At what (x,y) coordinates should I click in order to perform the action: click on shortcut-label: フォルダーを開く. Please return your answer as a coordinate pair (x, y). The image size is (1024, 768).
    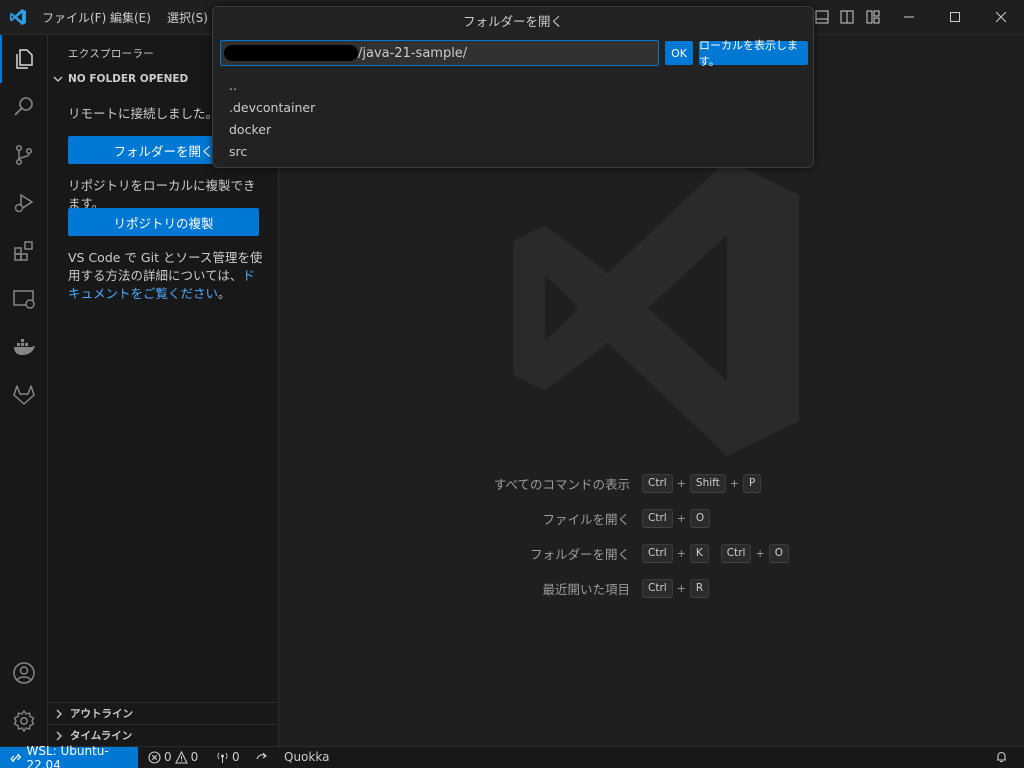
    Looking at the image, I should click on (579, 554).